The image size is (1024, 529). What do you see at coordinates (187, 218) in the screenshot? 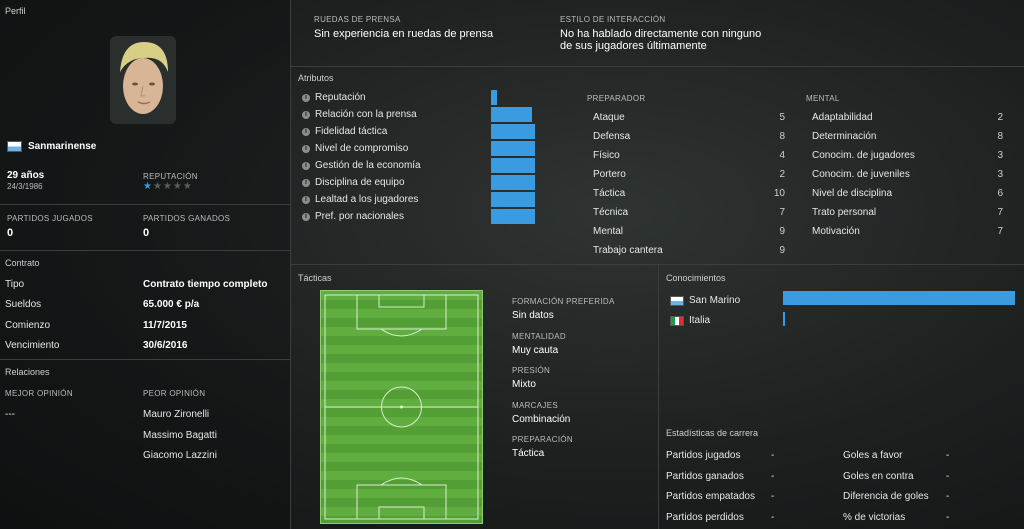
I see `games-won-label: PARTIDOS GANADOS` at bounding box center [187, 218].